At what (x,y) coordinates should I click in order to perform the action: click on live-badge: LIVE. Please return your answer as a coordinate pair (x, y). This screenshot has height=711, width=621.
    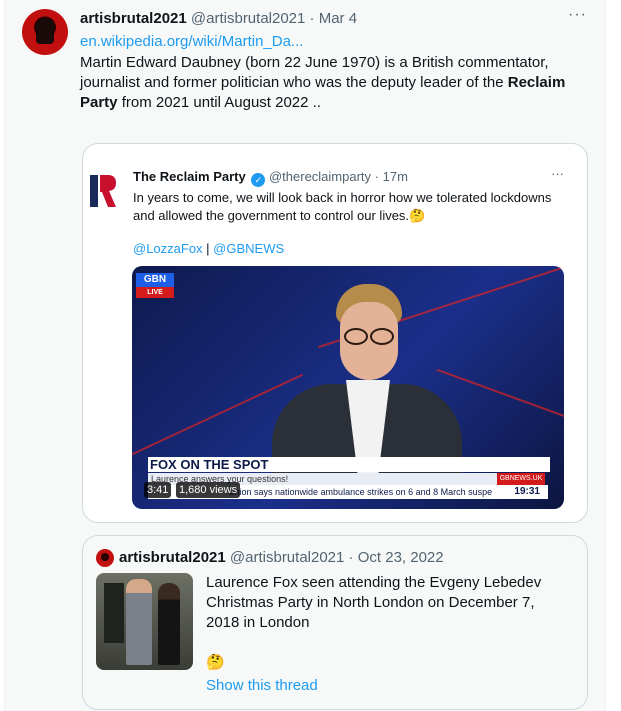
    Looking at the image, I should click on (155, 292).